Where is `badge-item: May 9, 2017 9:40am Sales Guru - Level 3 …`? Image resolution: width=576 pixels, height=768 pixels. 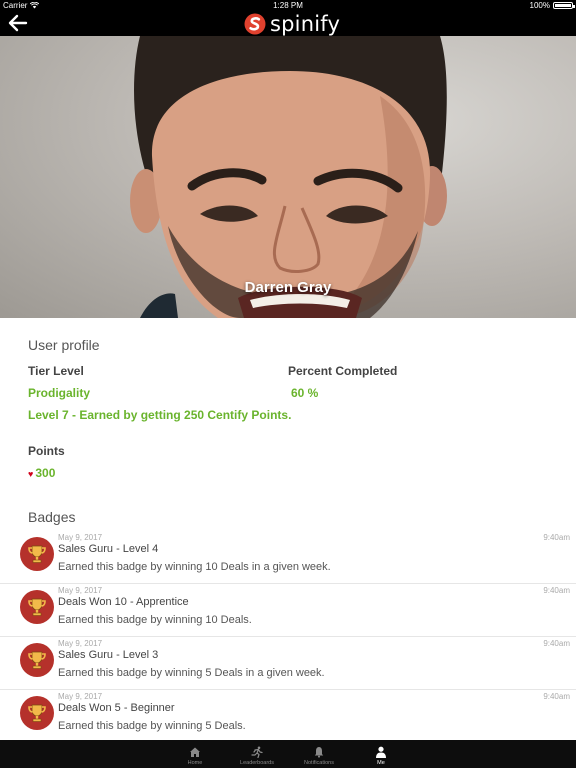
badge-item: May 9, 2017 9:40am Sales Guru - Level 3 … is located at coordinates (288, 663).